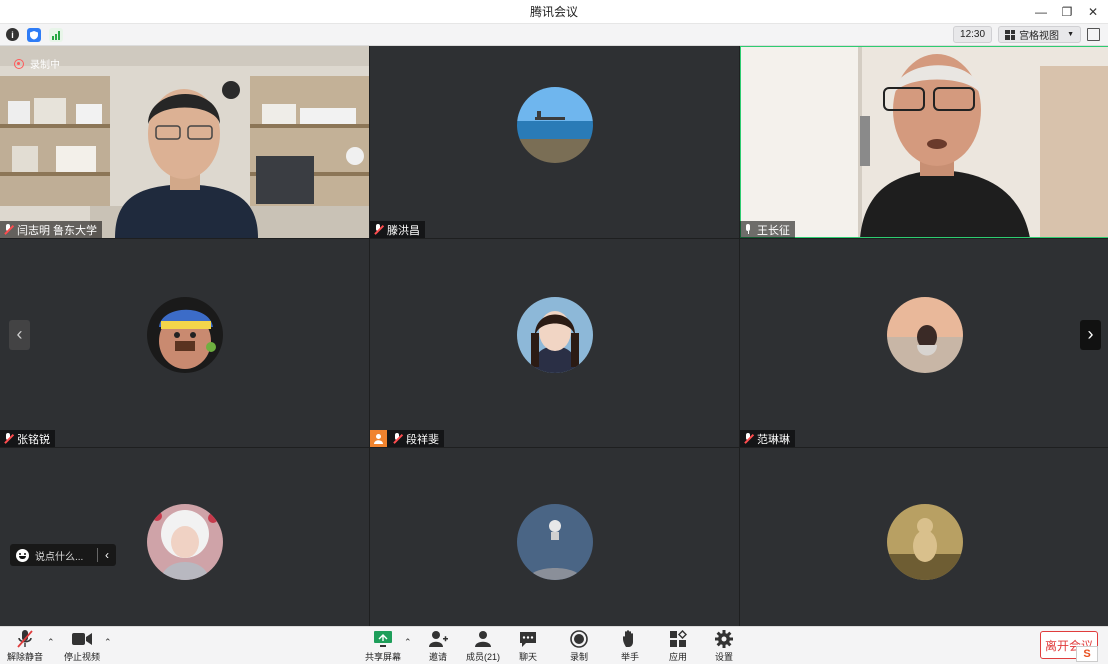  Describe the element at coordinates (1090, 334) in the screenshot. I see `next-page-button: ›` at that location.